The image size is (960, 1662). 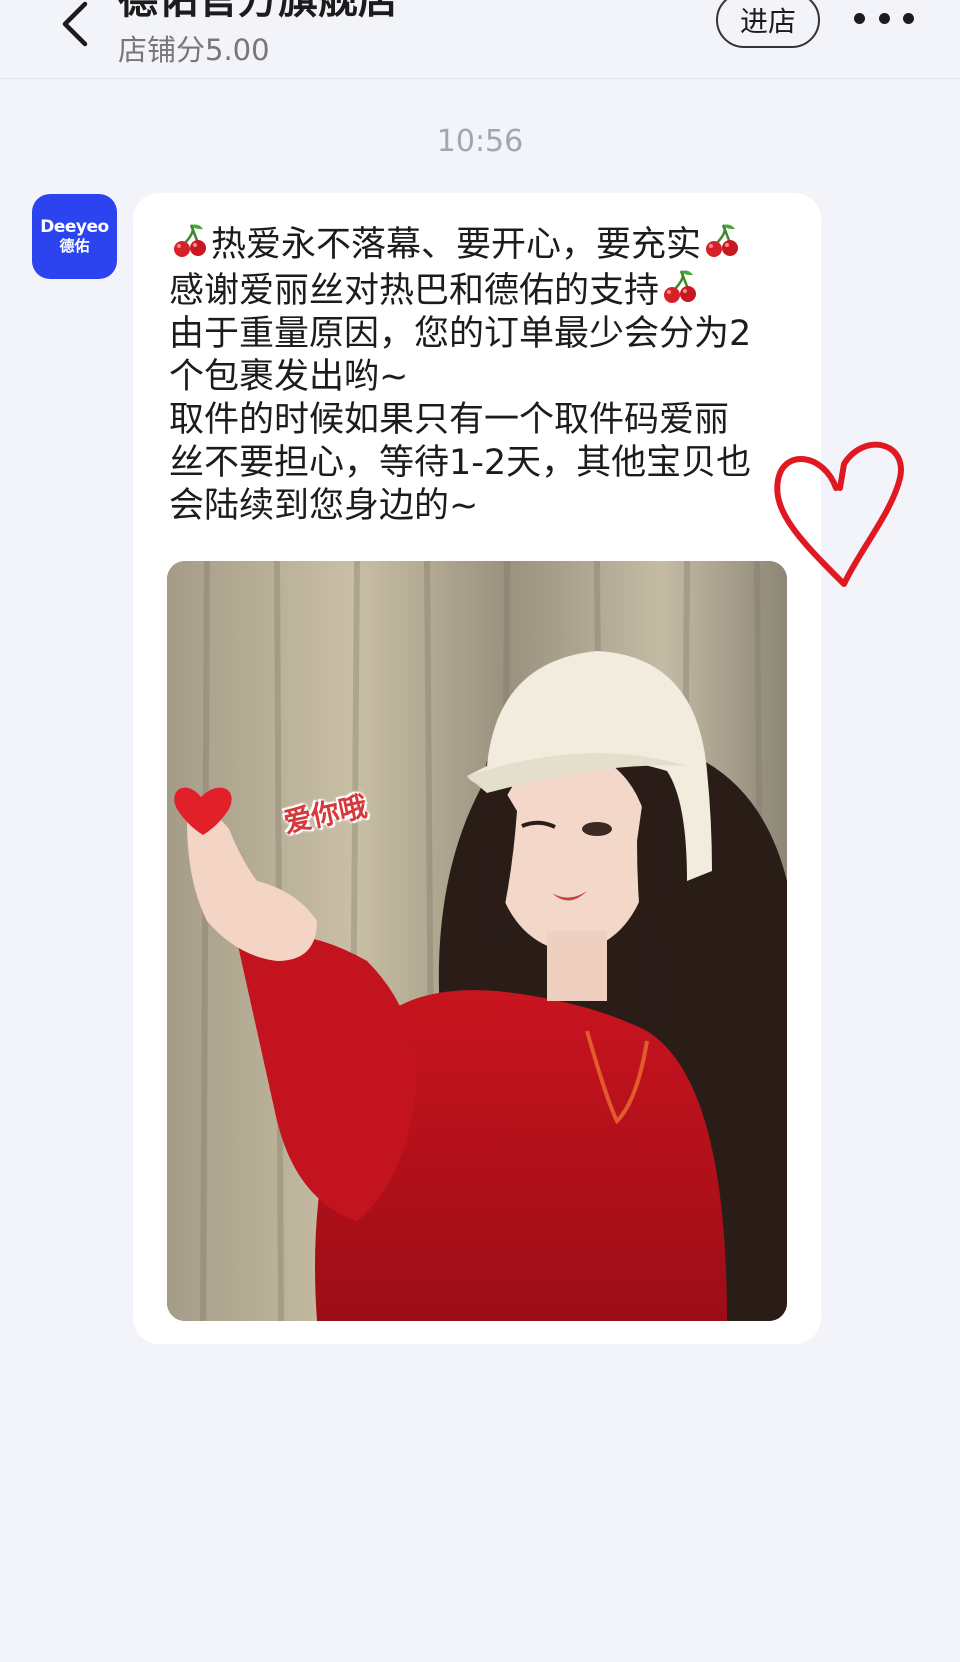 What do you see at coordinates (324, 506) in the screenshot?
I see `message-line-7: 会陆续到您身边的~` at bounding box center [324, 506].